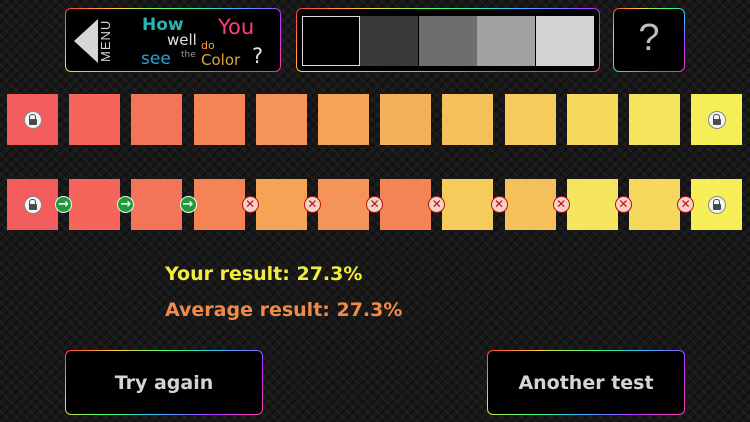  I want to click on background-color-palette, so click(448, 40).